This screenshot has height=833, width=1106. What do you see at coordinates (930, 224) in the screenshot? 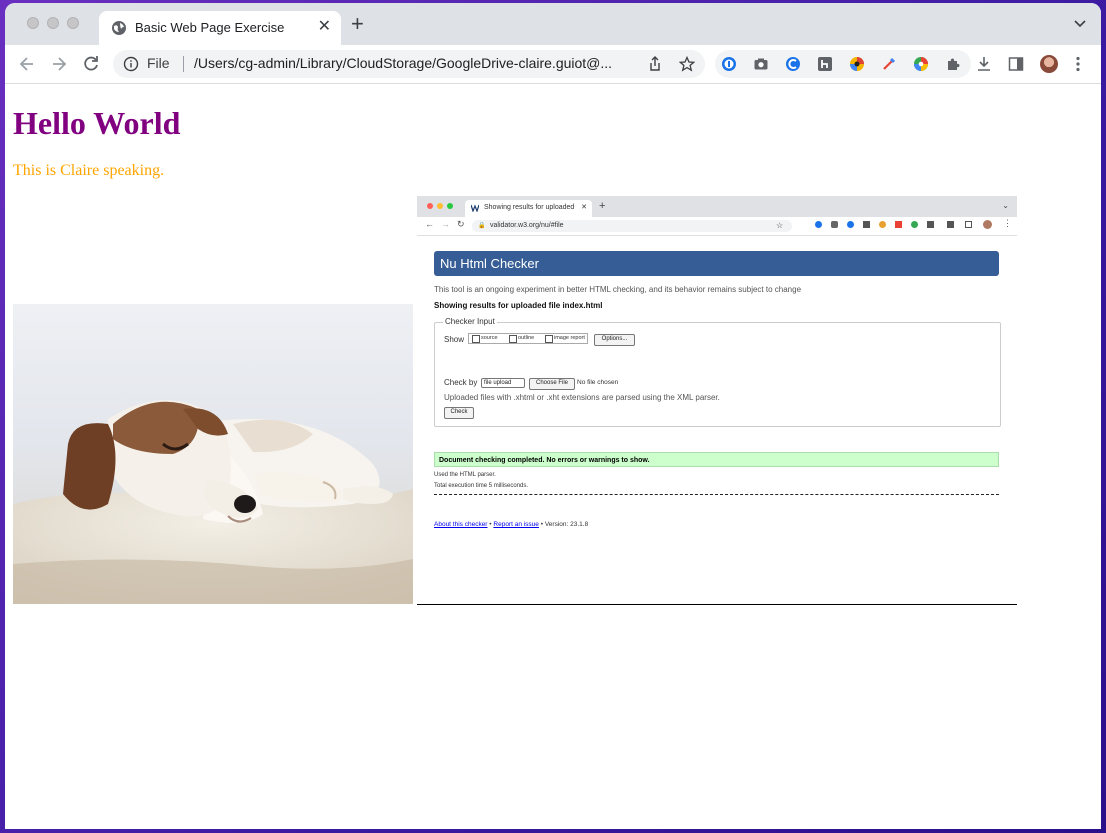
I see `screenshot-ext-8-icon` at bounding box center [930, 224].